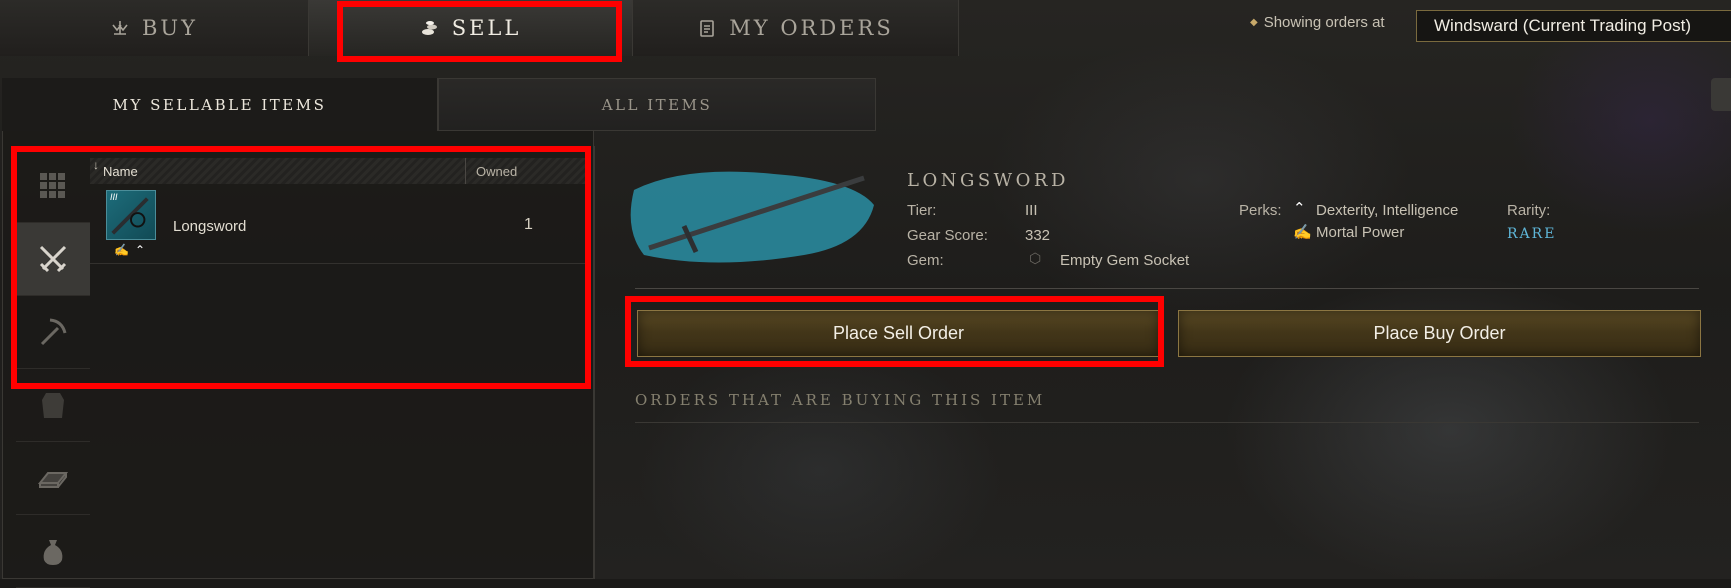 The width and height of the screenshot is (1731, 588). I want to click on rarity-label: Rarity:, so click(1529, 210).